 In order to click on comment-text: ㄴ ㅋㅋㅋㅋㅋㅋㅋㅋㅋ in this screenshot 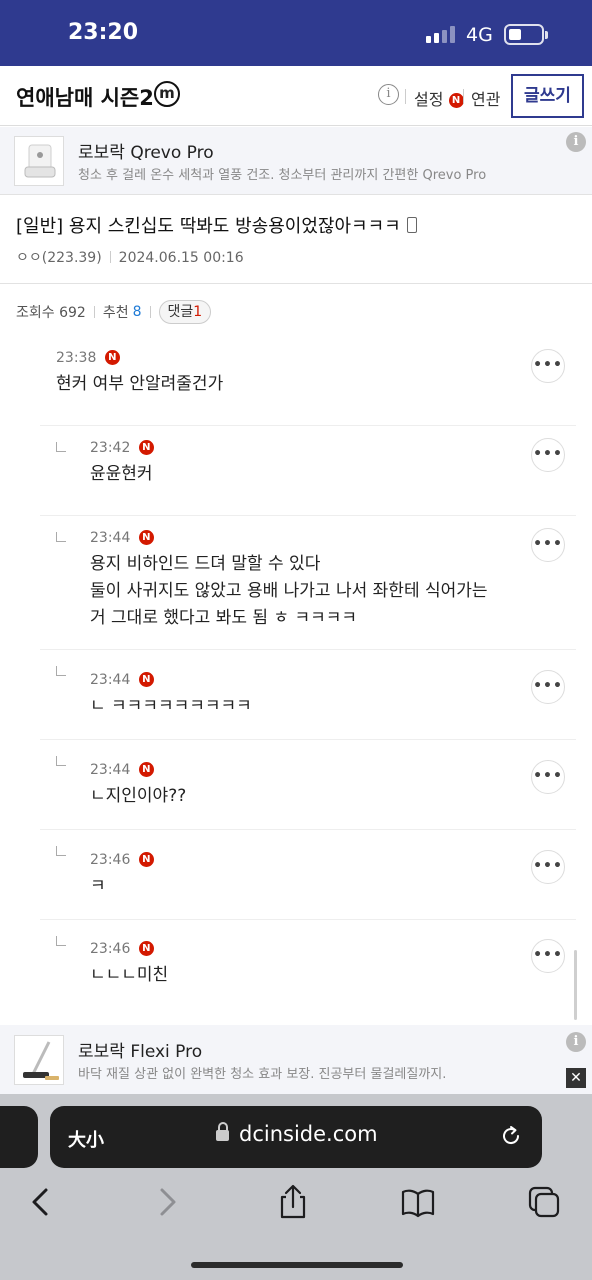, I will do `click(171, 706)`.